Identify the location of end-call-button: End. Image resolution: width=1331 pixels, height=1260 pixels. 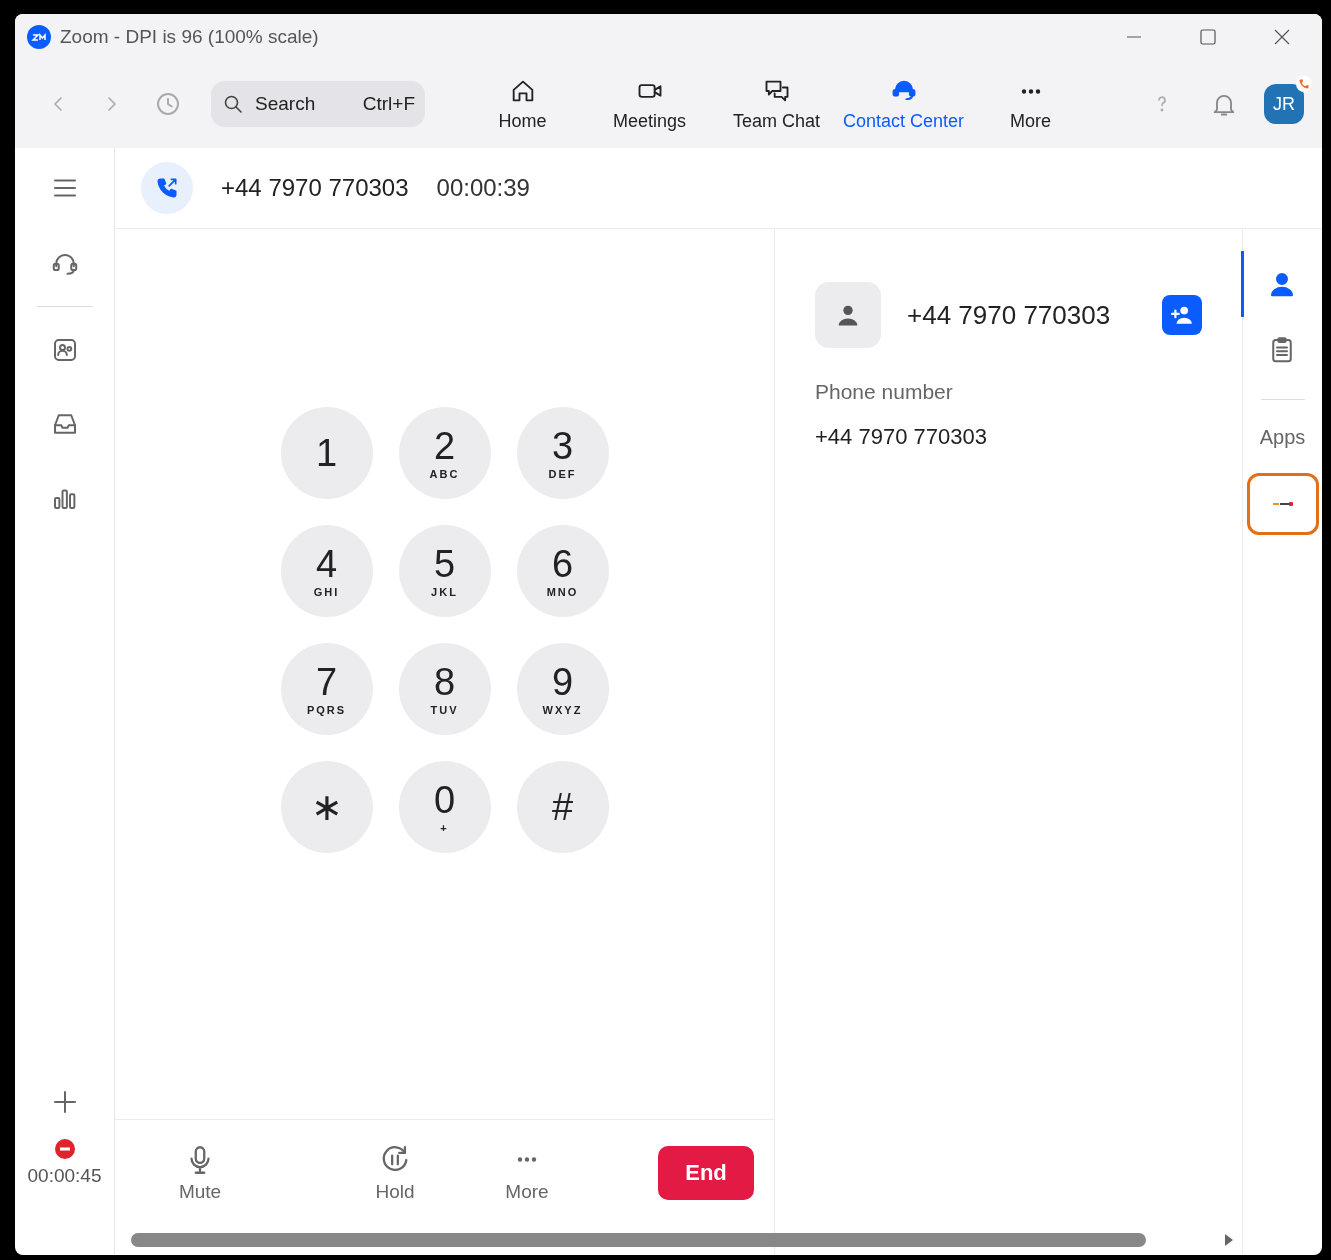
(706, 1172).